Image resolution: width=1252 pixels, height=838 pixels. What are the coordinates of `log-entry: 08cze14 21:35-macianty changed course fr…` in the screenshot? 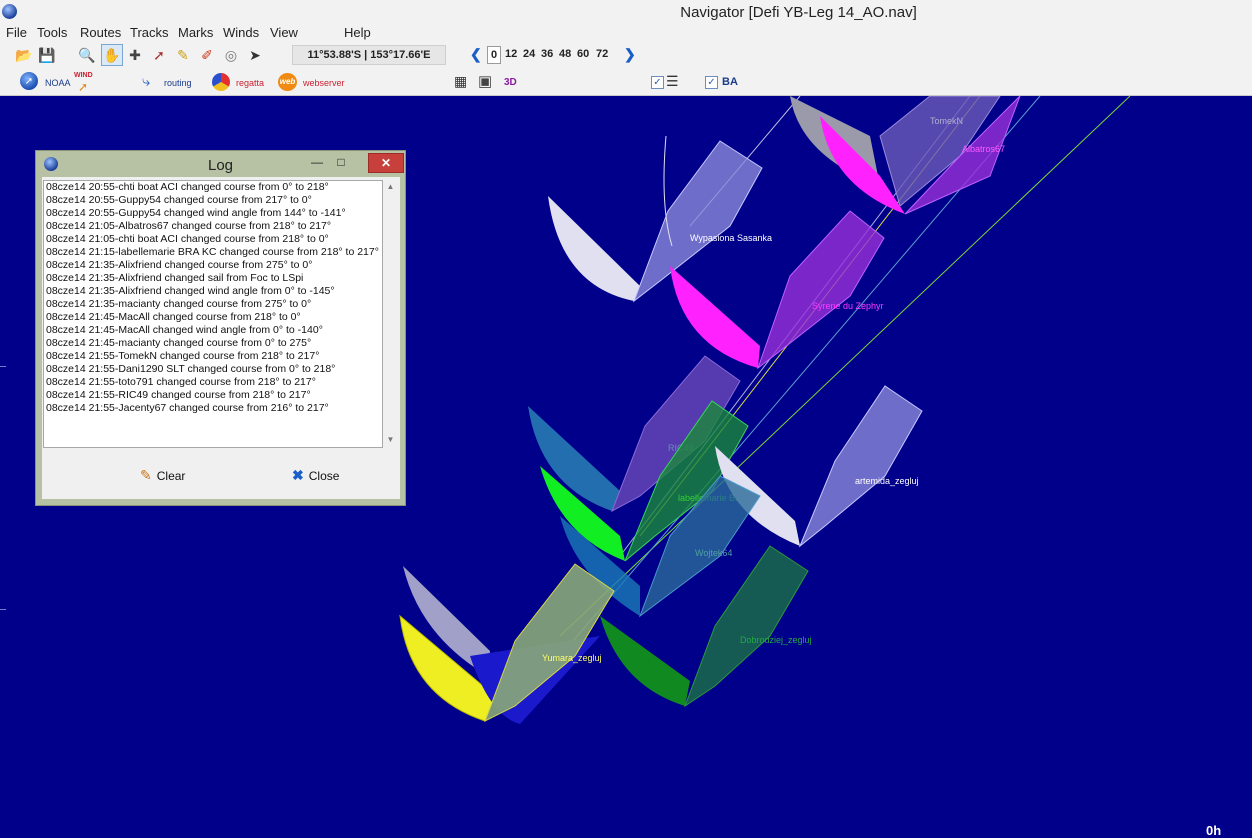 It's located at (179, 304).